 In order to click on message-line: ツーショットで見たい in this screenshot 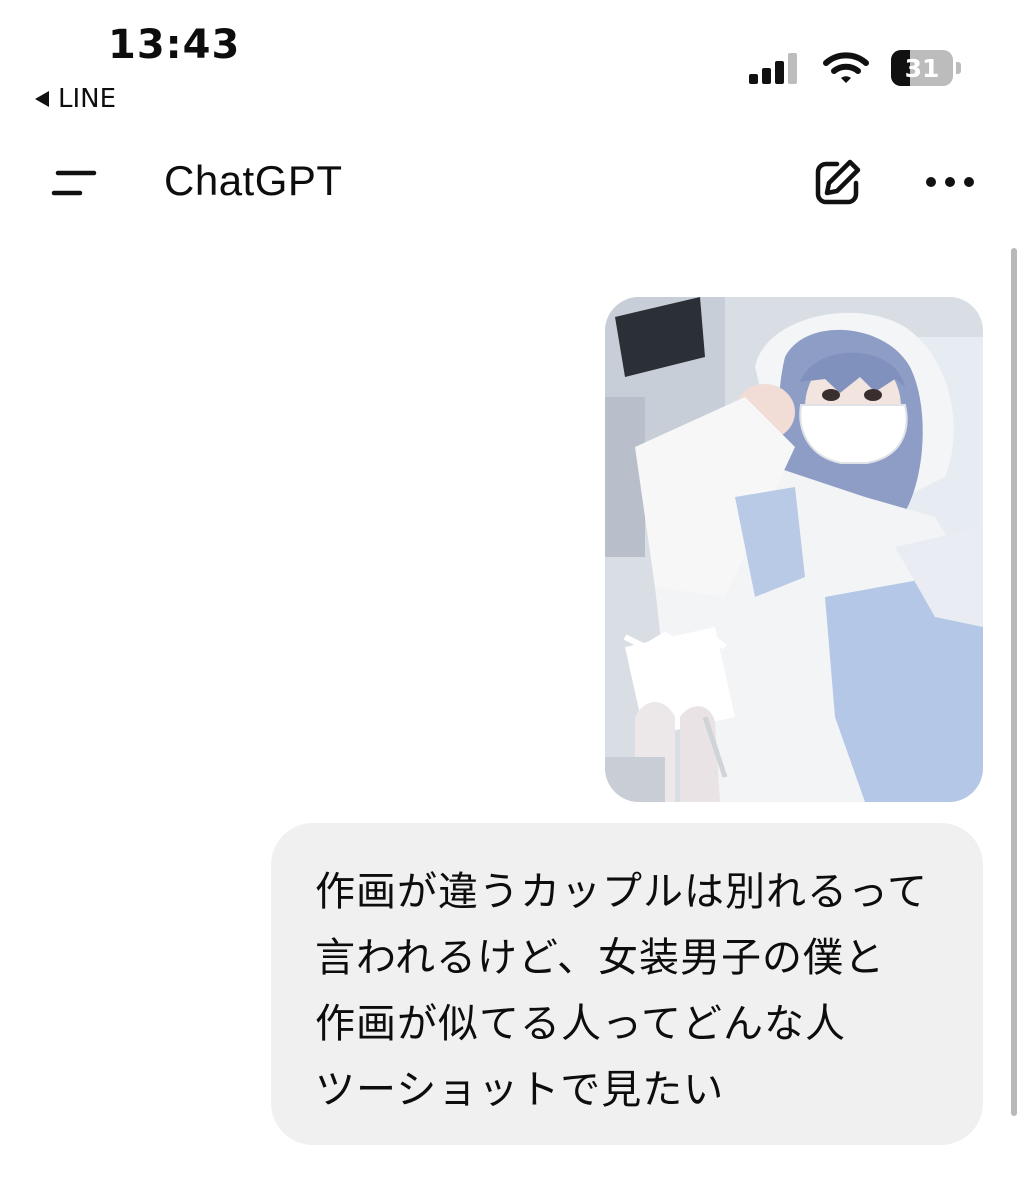, I will do `click(520, 1090)`.